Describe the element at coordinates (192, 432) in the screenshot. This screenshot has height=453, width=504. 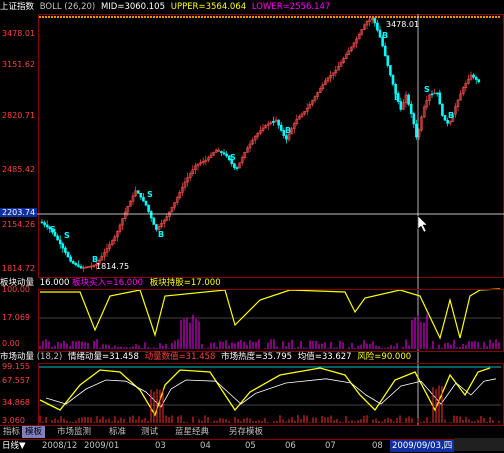
I see `tab-classic: 蓝星经典` at that location.